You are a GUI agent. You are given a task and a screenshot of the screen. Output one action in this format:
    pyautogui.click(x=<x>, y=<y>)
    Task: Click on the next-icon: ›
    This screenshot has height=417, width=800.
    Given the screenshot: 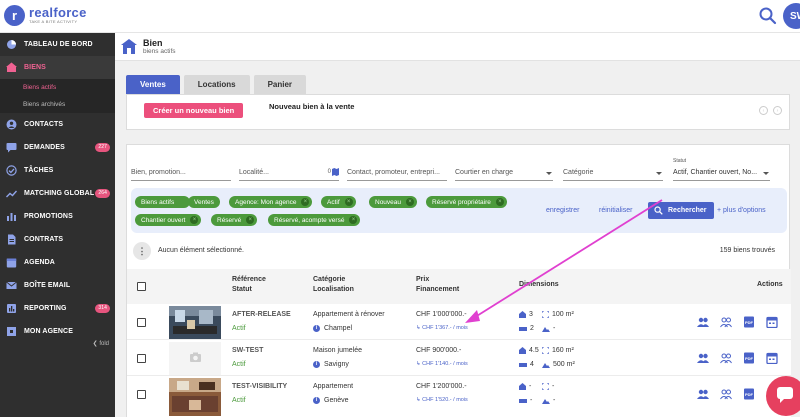 What is the action you would take?
    pyautogui.click(x=777, y=110)
    